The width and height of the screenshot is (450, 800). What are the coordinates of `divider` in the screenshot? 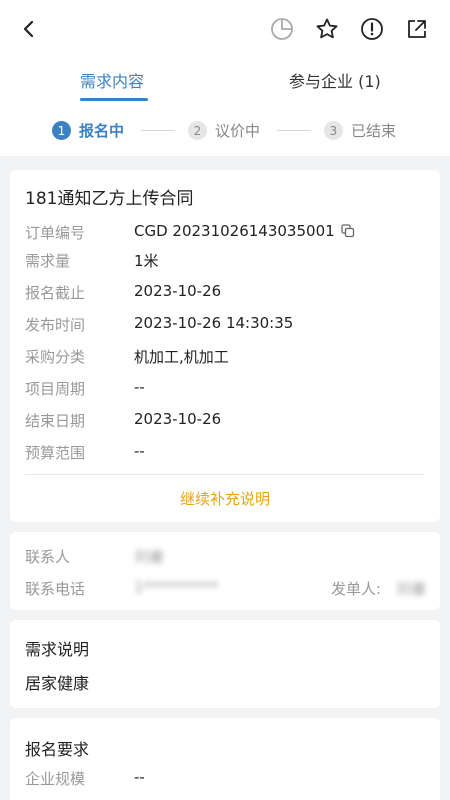 It's located at (225, 474).